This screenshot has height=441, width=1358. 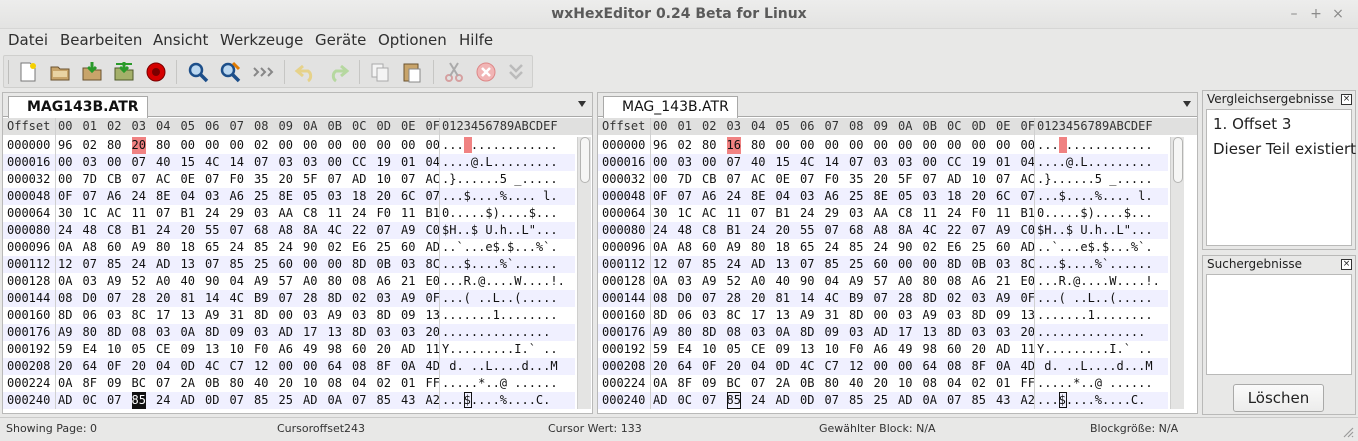 I want to click on hex-byte: 17, so click(x=758, y=315).